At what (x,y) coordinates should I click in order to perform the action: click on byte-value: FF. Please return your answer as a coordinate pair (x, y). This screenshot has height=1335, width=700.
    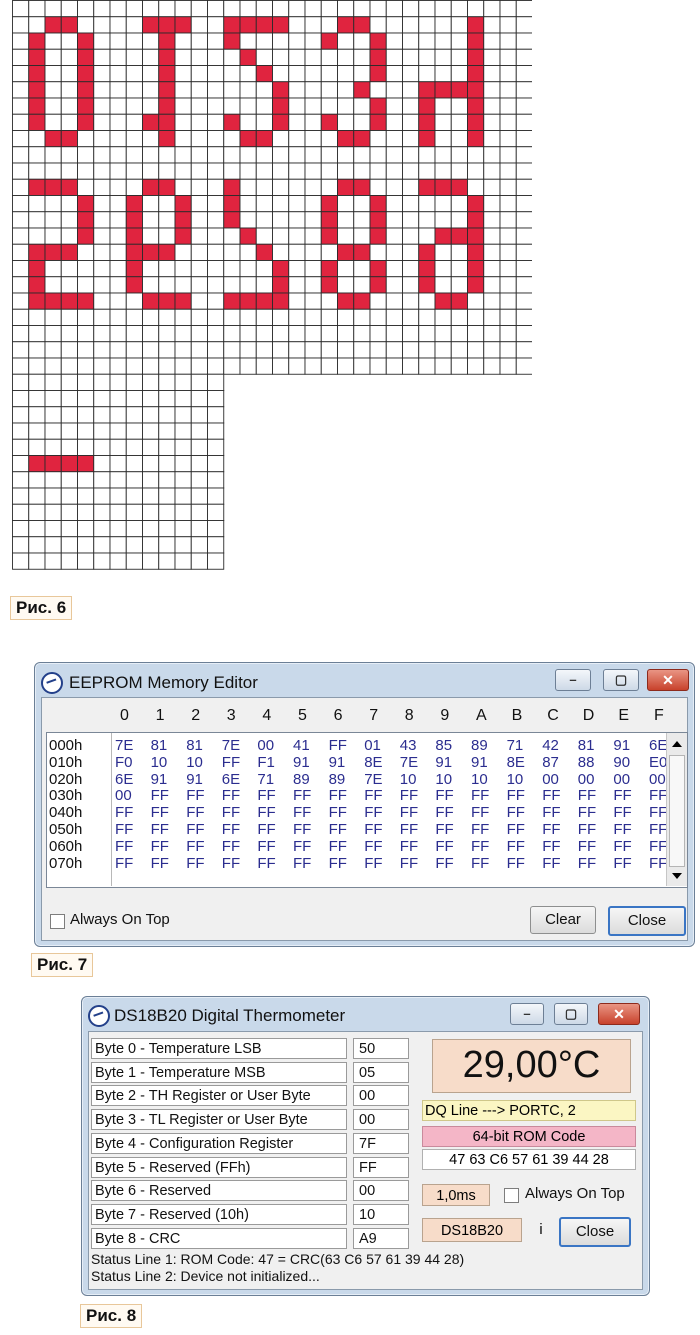
    Looking at the image, I should click on (381, 1167).